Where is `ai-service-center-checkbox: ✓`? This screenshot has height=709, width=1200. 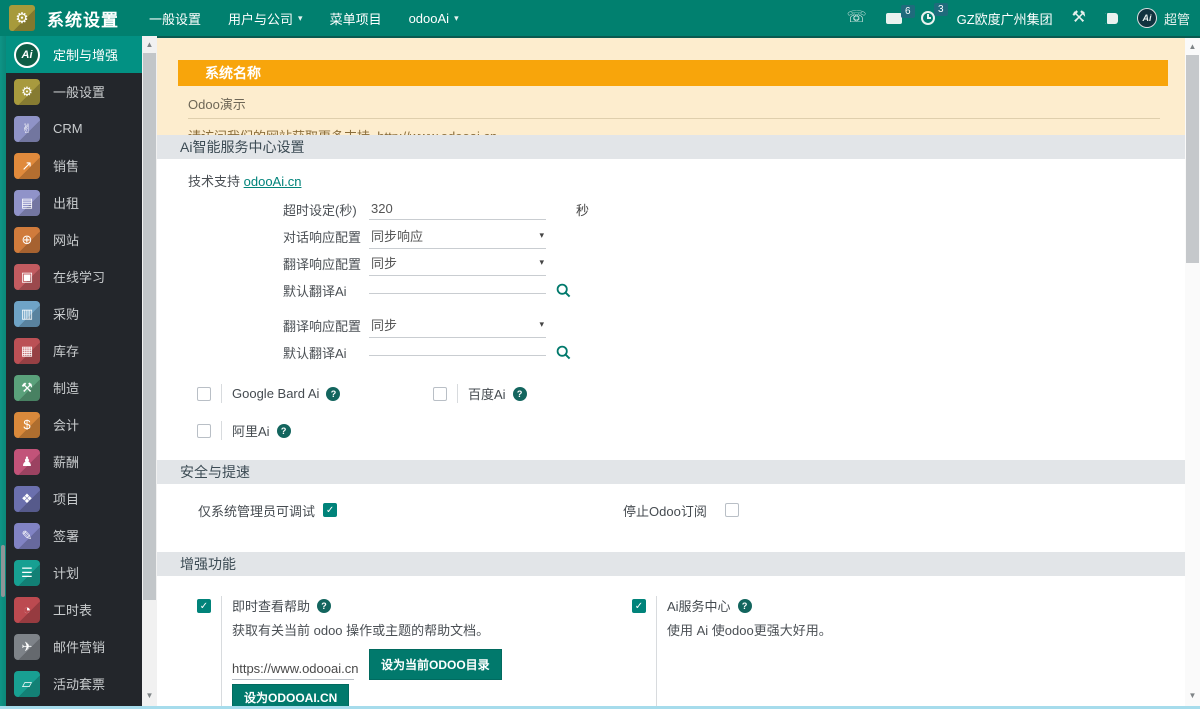
ai-service-center-checkbox: ✓ is located at coordinates (639, 606).